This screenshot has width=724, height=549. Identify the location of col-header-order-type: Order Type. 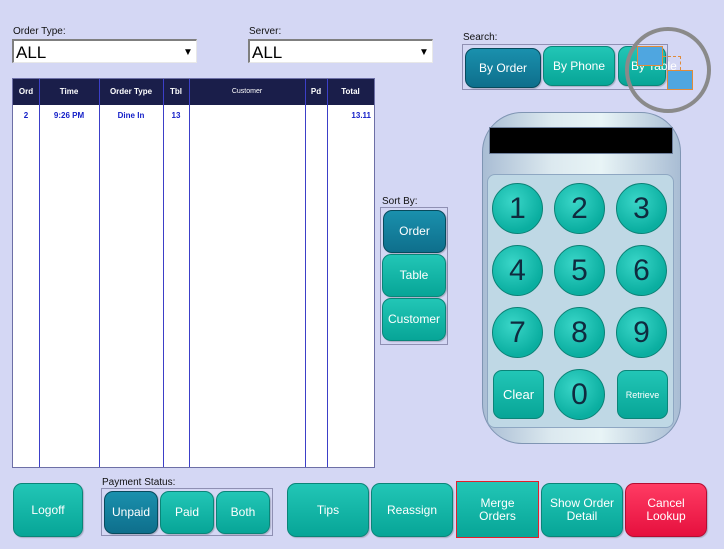
(131, 92).